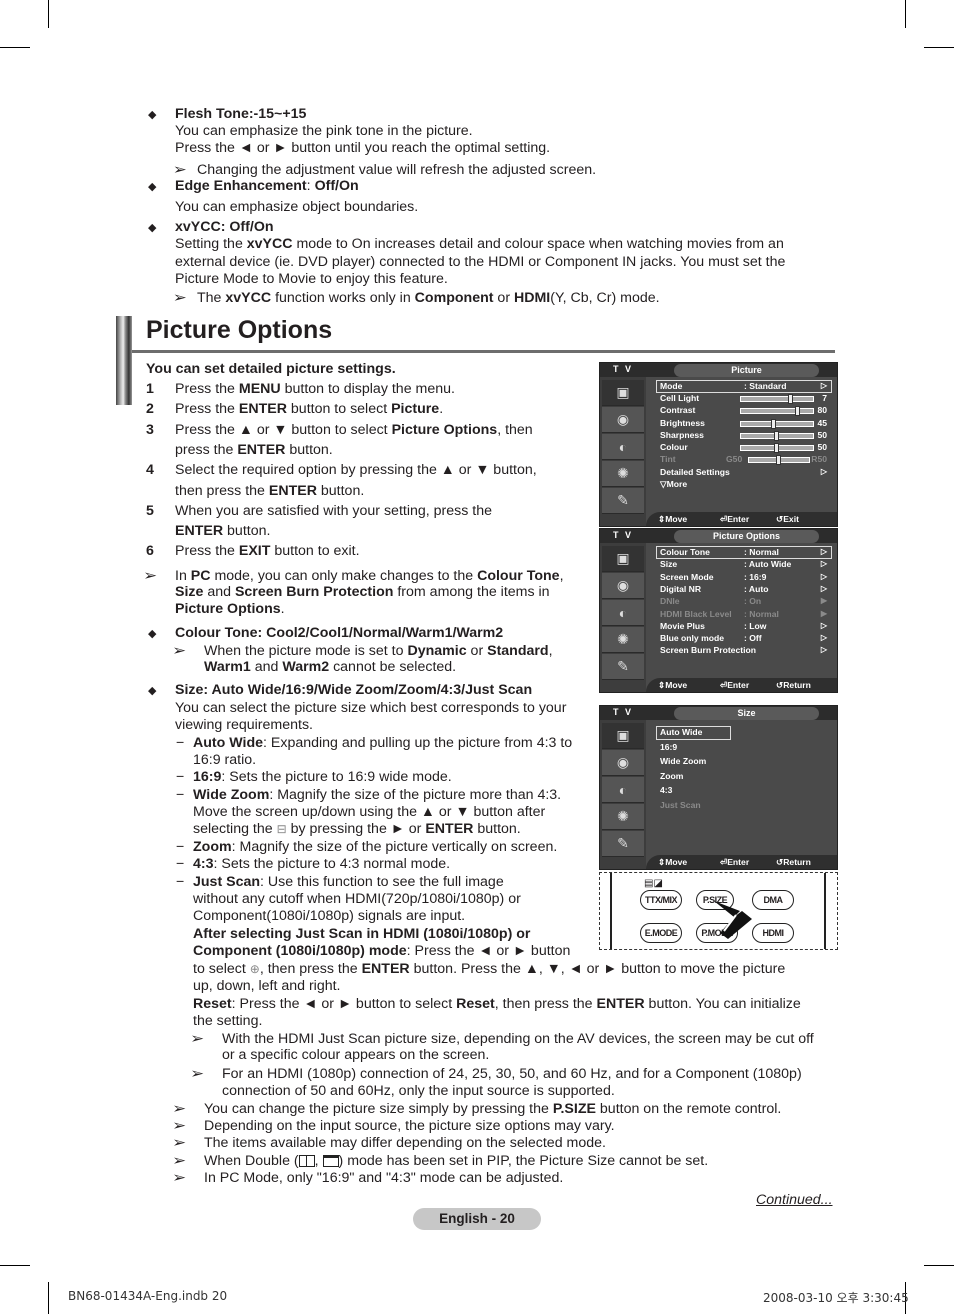 The width and height of the screenshot is (954, 1314). Describe the element at coordinates (281, 829) in the screenshot. I see `position-icon: ⊟` at that location.